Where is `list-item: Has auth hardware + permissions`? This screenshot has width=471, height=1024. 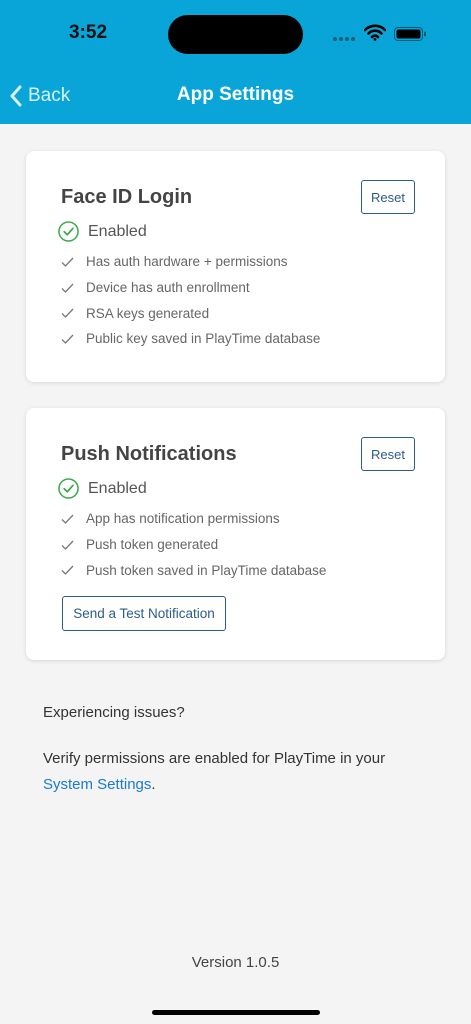
list-item: Has auth hardware + permissions is located at coordinates (190, 262).